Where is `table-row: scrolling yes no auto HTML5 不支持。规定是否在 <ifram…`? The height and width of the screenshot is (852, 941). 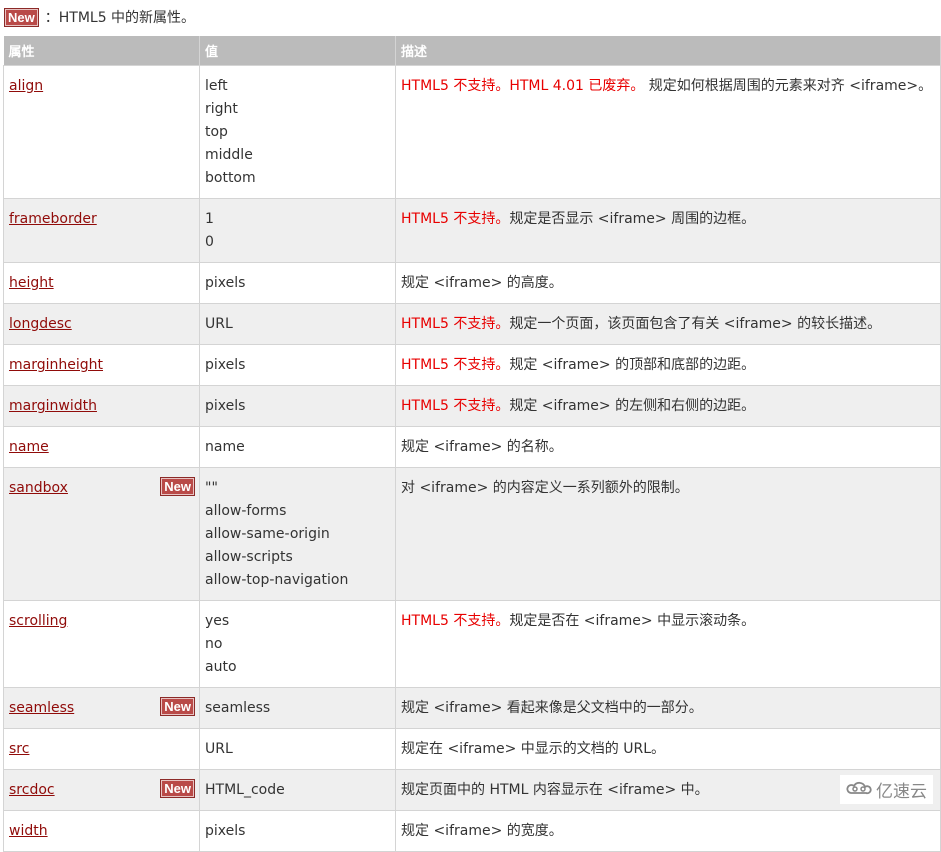 table-row: scrolling yes no auto HTML5 不支持。规定是否在 <ifram… is located at coordinates (472, 644).